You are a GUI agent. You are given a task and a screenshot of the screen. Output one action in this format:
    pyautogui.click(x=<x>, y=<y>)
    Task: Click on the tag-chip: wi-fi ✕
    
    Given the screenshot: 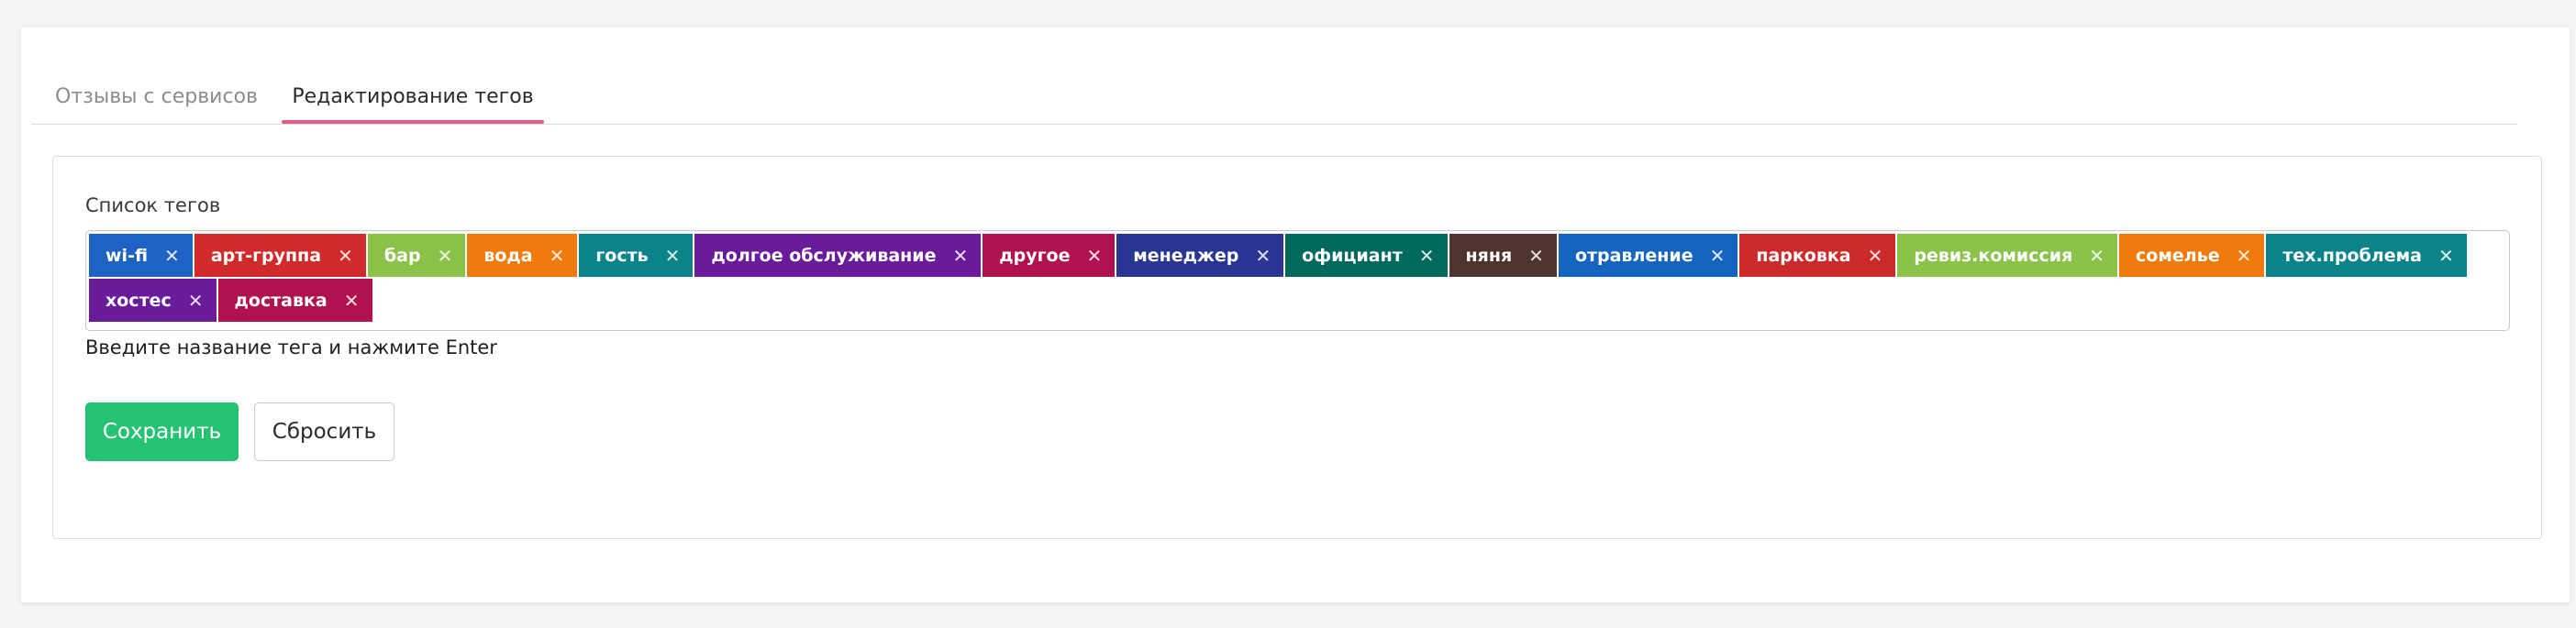 What is the action you would take?
    pyautogui.click(x=141, y=256)
    